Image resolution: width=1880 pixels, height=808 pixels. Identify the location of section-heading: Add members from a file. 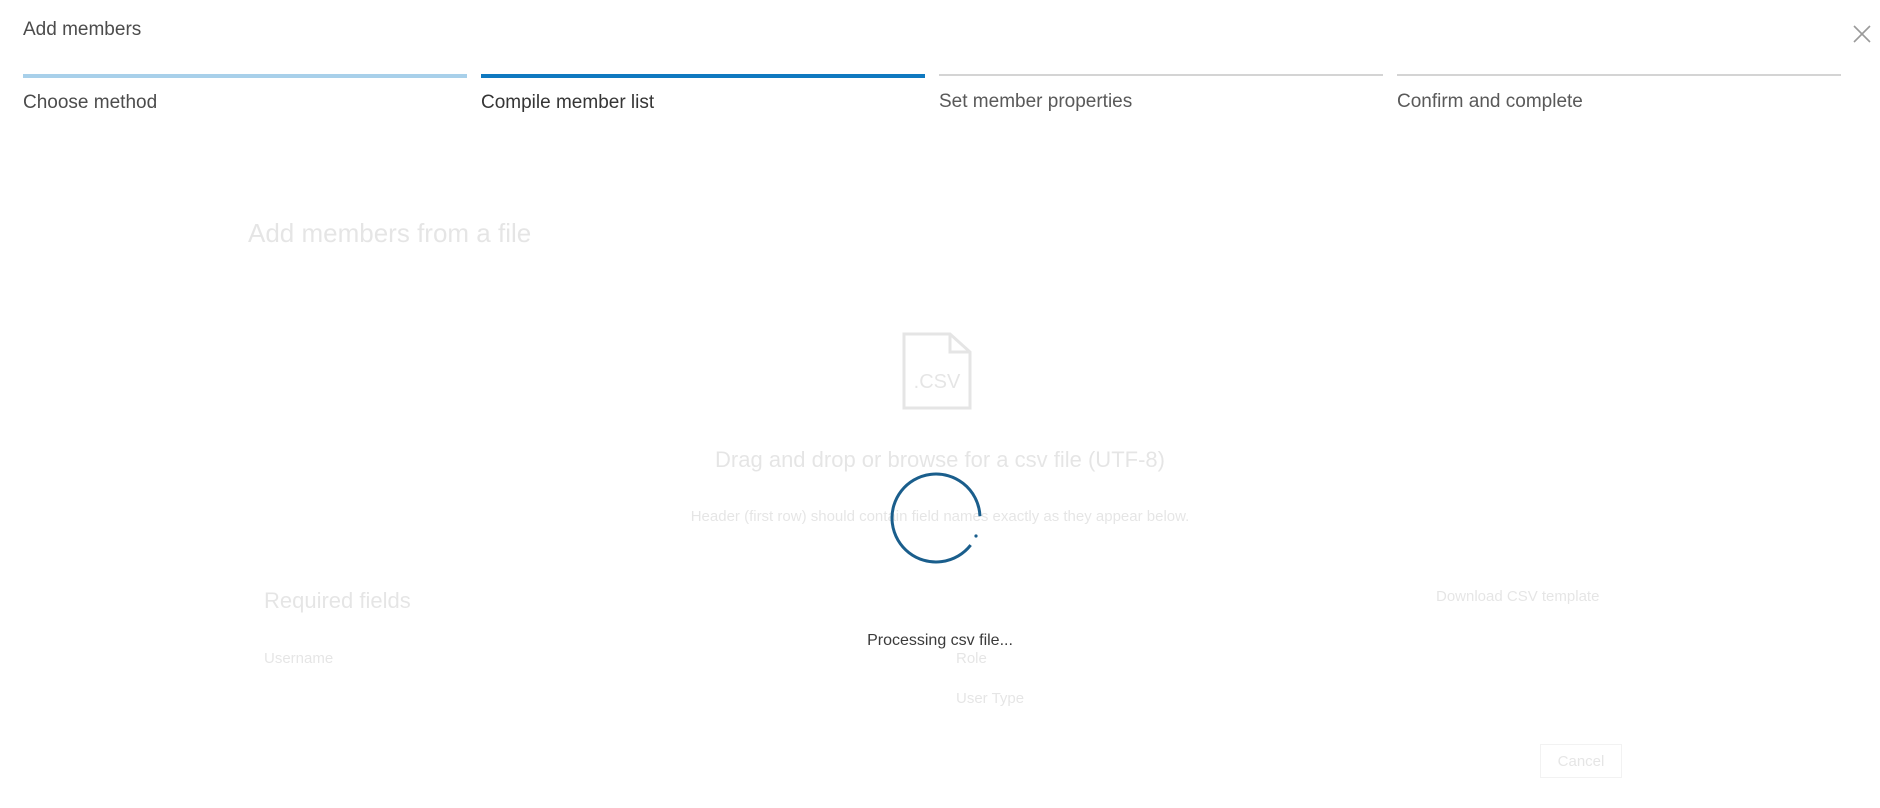
(390, 233).